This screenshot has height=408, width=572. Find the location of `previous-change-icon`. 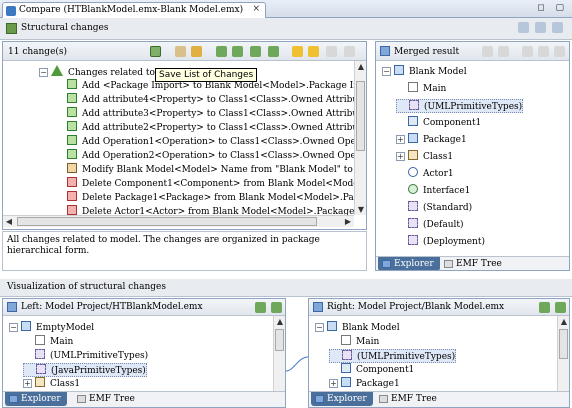

previous-change-icon is located at coordinates (313, 51).